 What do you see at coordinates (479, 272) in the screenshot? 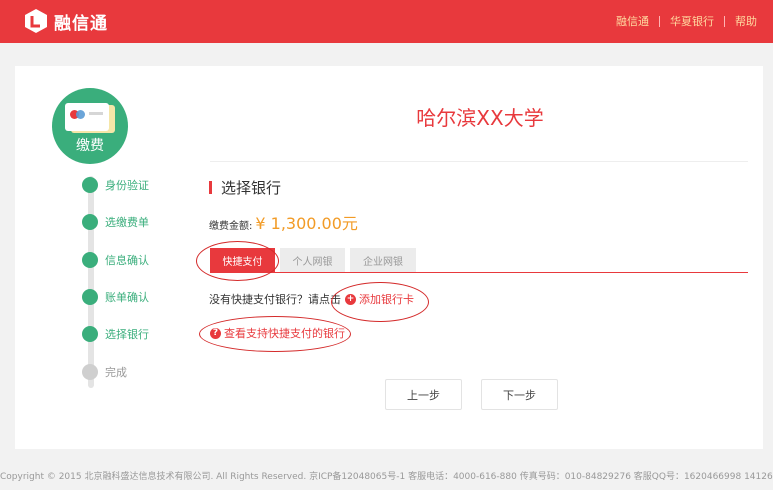
I see `tab-underline` at bounding box center [479, 272].